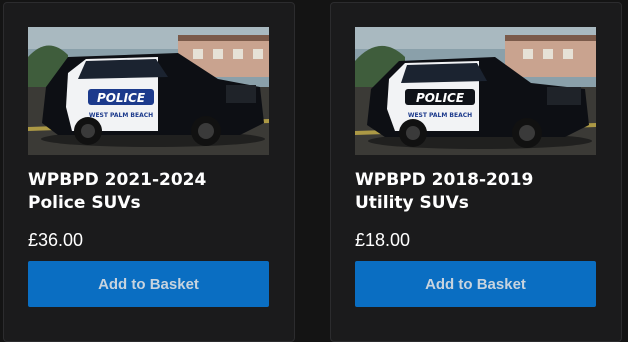 Image resolution: width=628 pixels, height=342 pixels. I want to click on product-price: £18.00, so click(383, 240).